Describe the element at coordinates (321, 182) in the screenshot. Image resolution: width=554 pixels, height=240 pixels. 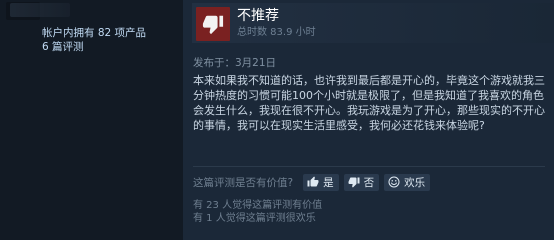
I see `vote-yes-button: 是` at that location.